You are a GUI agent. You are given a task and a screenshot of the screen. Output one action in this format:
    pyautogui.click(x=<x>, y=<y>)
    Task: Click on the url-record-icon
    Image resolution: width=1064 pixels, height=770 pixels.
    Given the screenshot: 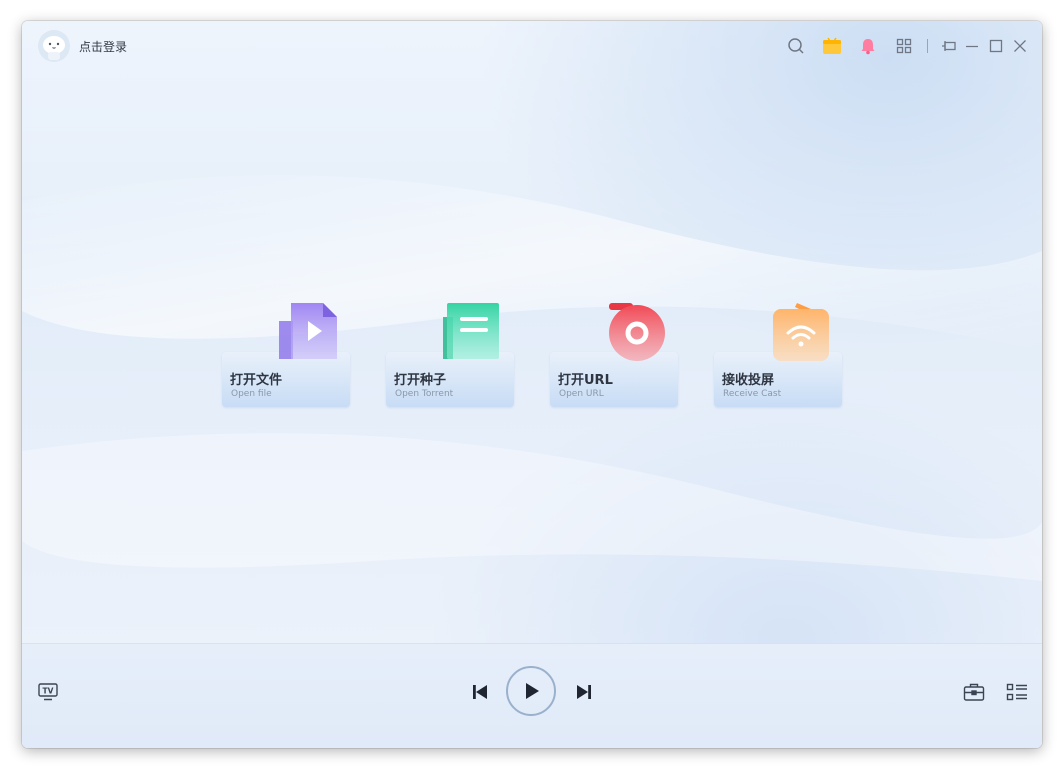 What is the action you would take?
    pyautogui.click(x=637, y=332)
    